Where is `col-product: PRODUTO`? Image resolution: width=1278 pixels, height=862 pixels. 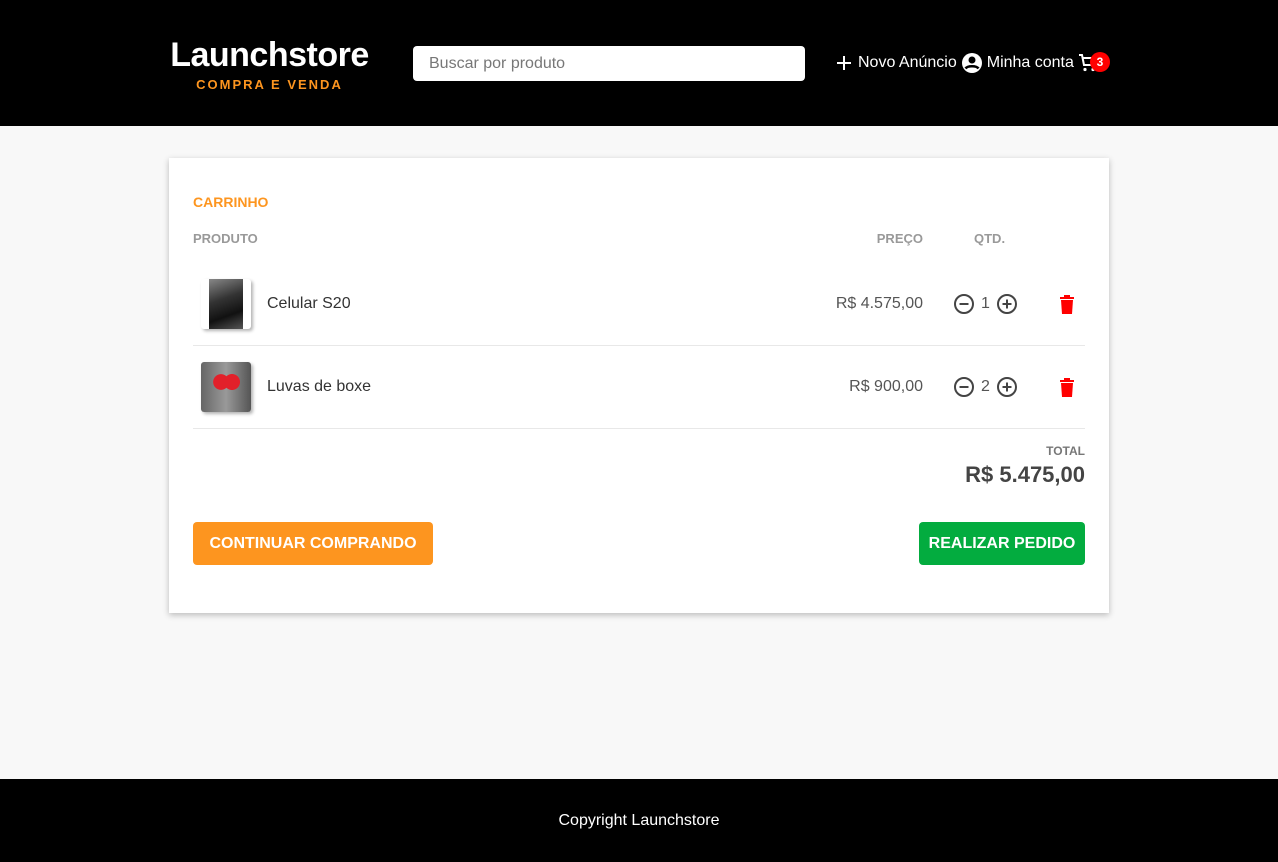
col-product: PRODUTO is located at coordinates (225, 238).